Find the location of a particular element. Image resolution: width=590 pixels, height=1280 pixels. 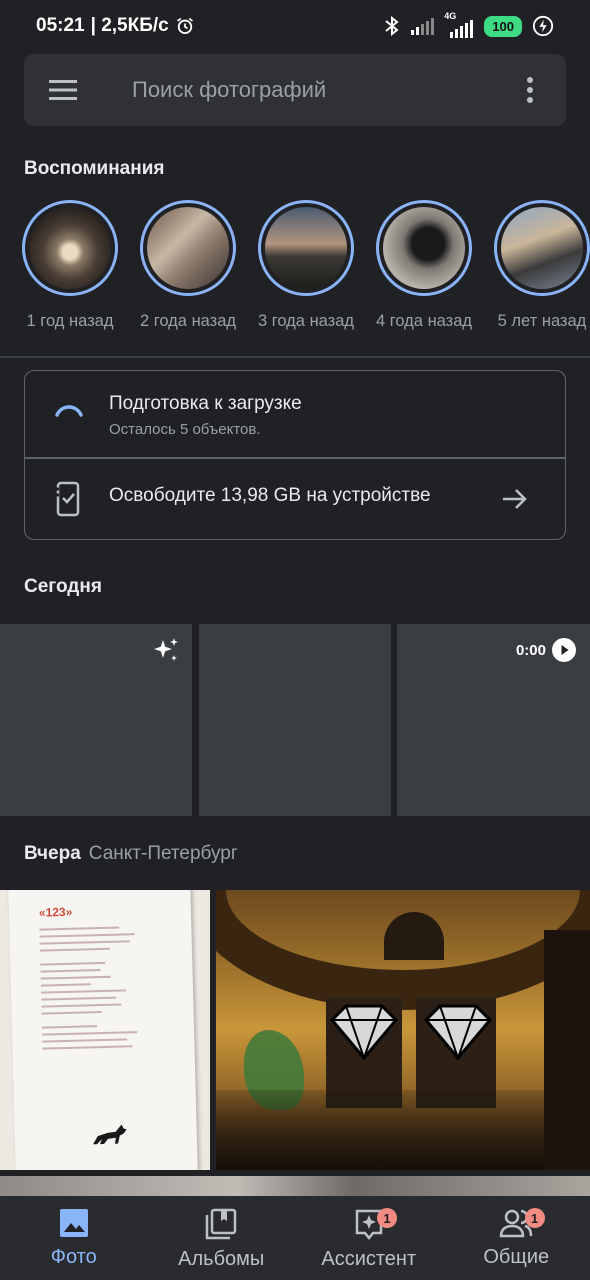

nav-photos: Фото is located at coordinates (74, 1238).